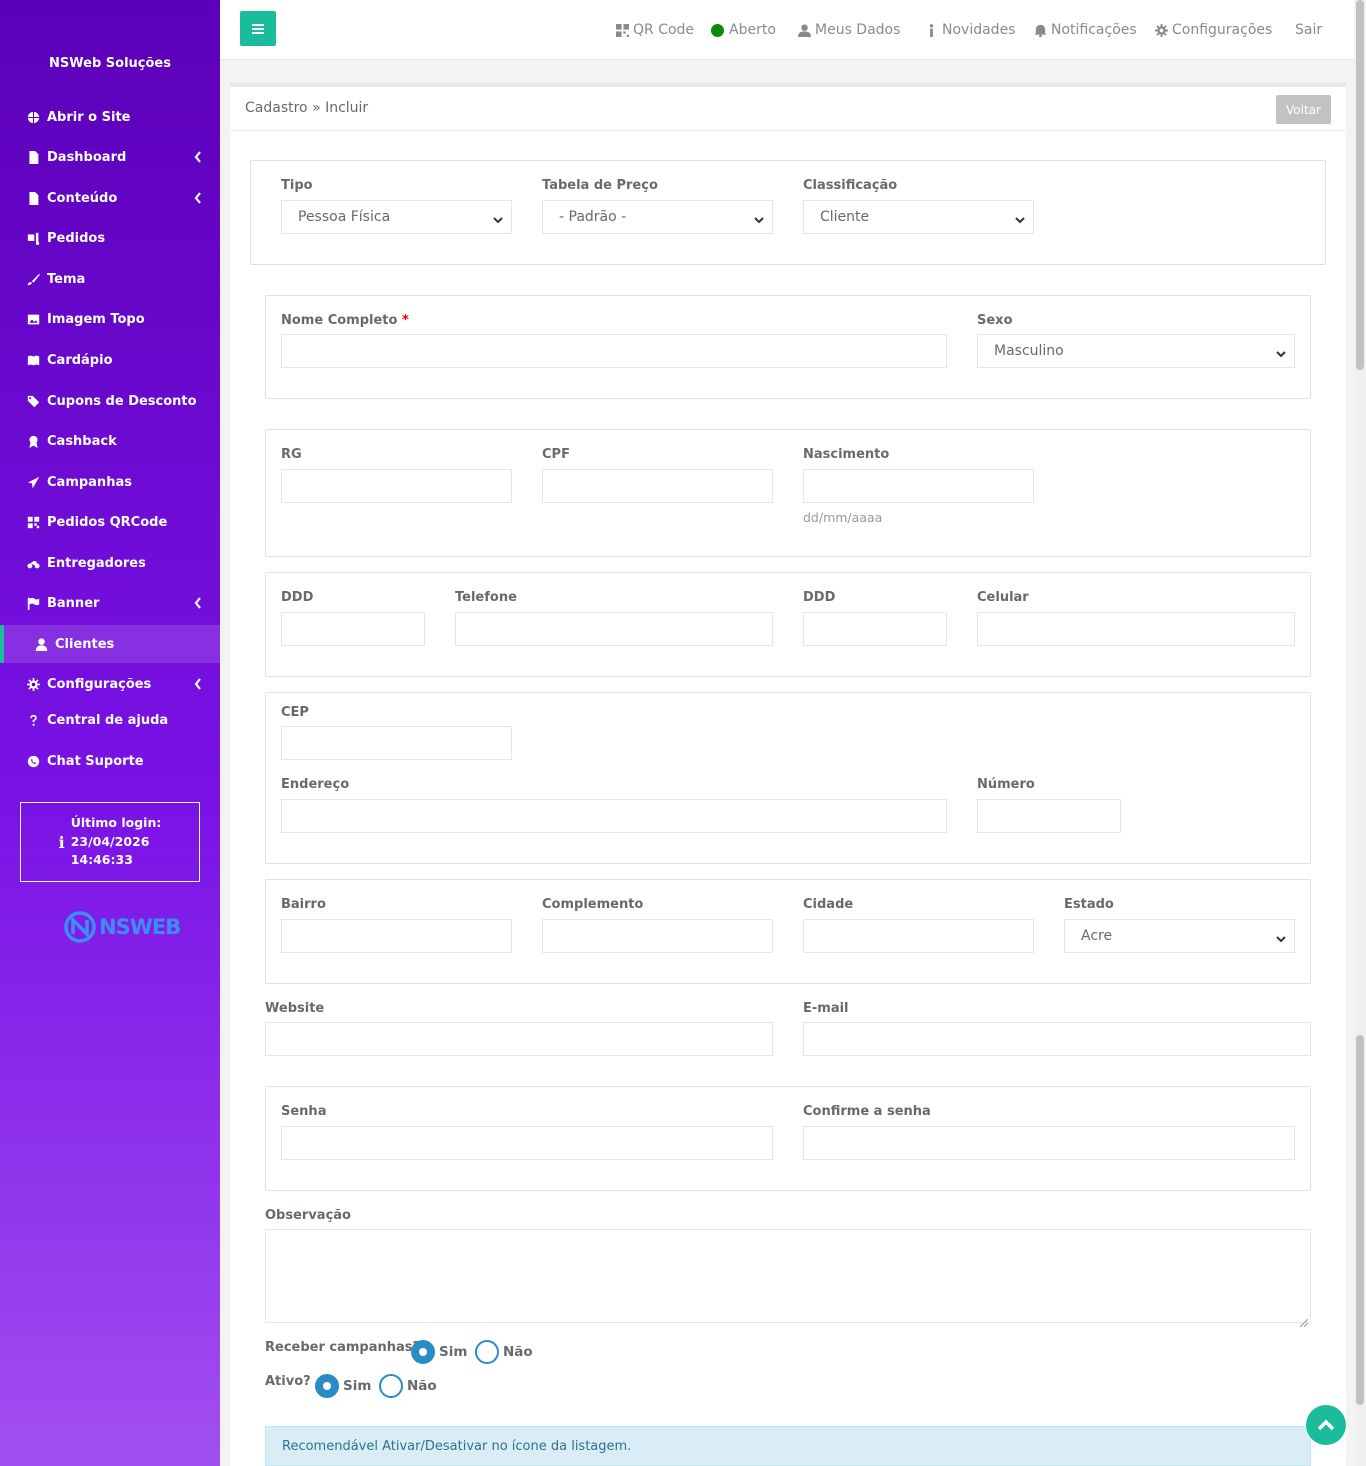 This screenshot has width=1366, height=1466. I want to click on meus-dados-label: Meus Dados, so click(858, 30).